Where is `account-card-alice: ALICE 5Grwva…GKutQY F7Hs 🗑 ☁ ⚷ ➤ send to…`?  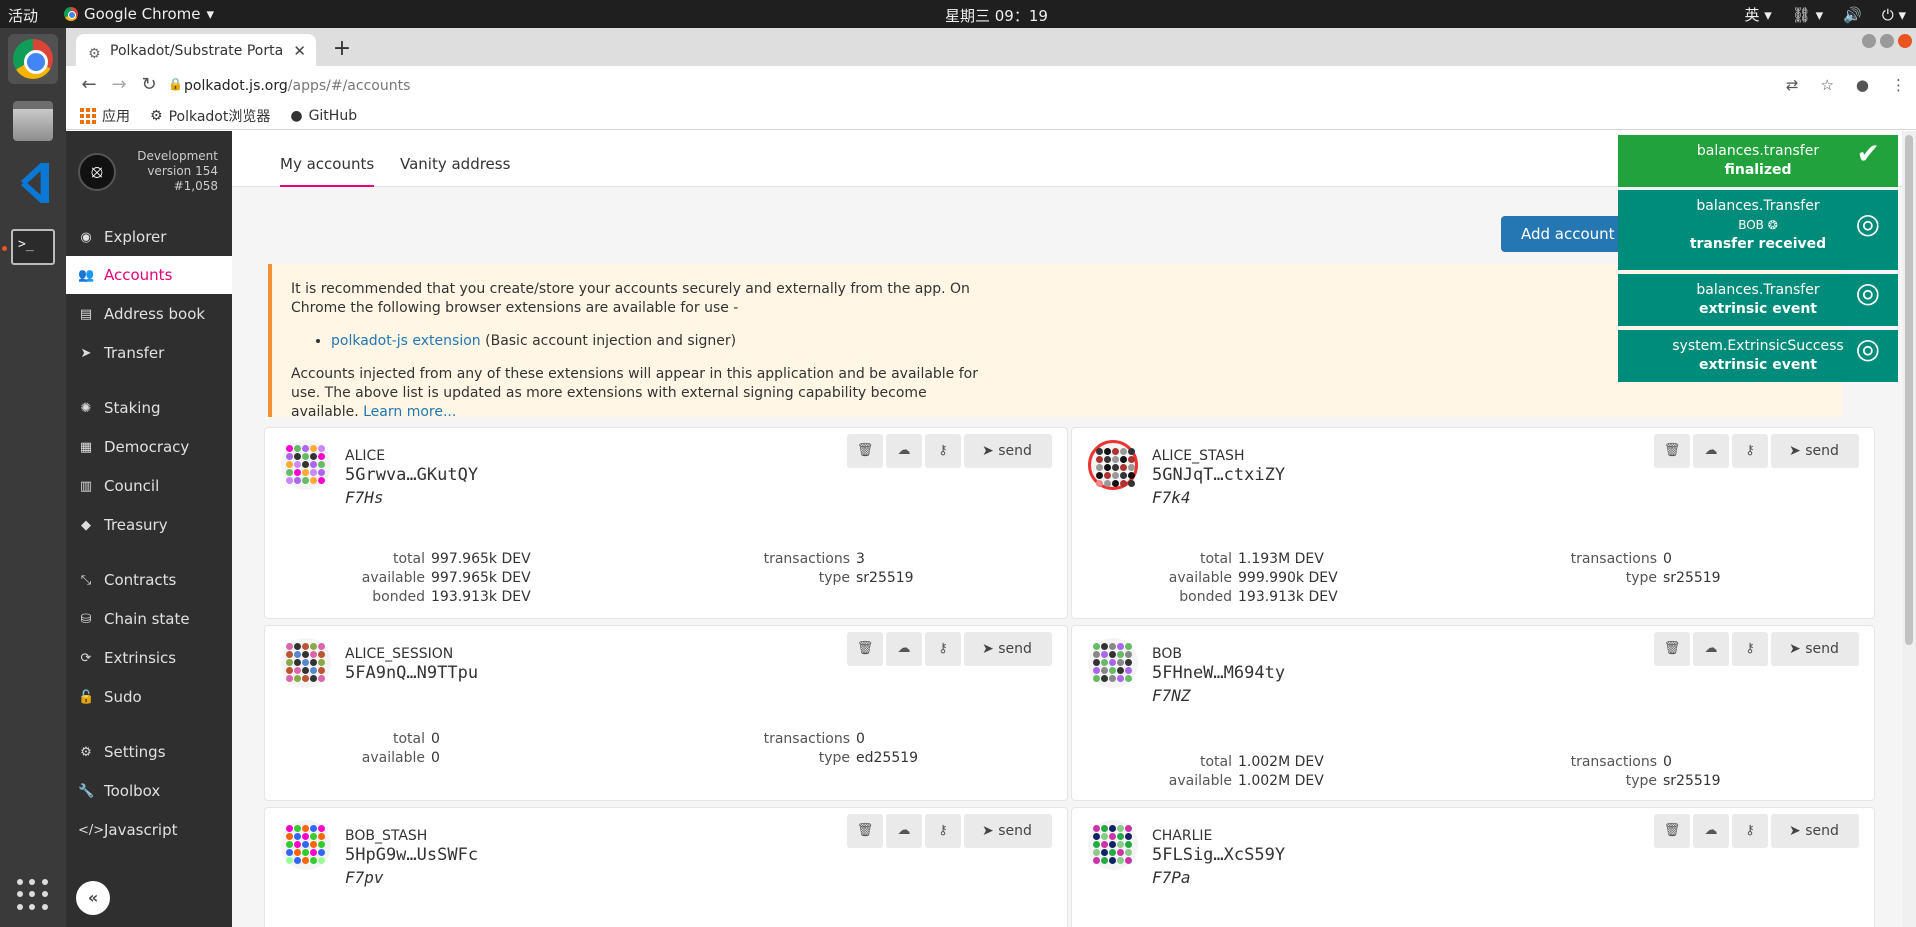
account-card-alice: ALICE 5Grwva…GKutQY F7Hs 🗑 ☁ ⚷ ➤ send to… is located at coordinates (666, 523).